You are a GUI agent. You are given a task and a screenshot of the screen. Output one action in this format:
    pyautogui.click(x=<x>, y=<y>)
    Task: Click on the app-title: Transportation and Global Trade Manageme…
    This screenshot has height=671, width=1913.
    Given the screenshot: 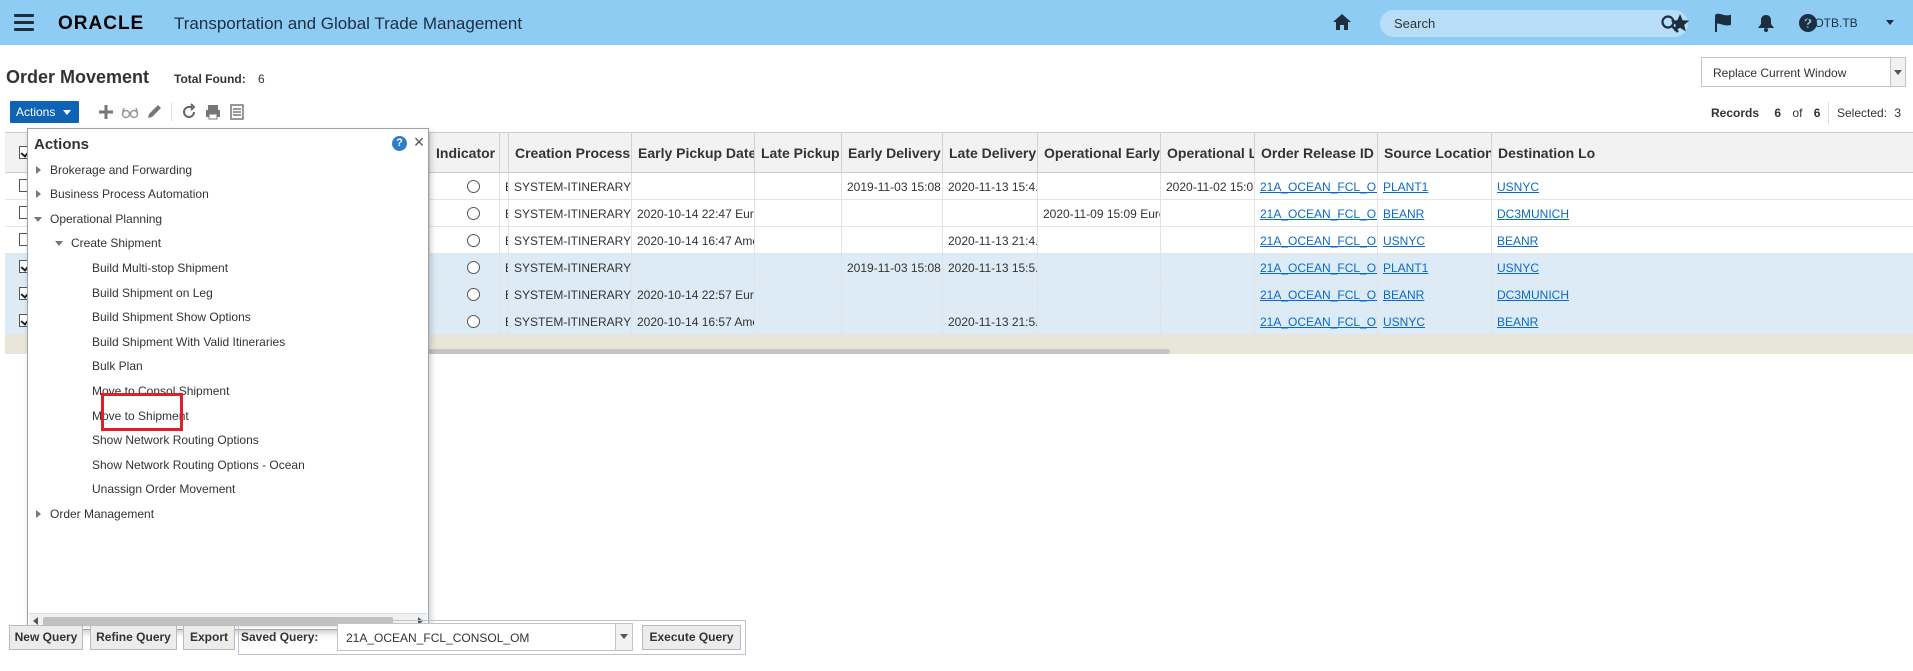 What is the action you would take?
    pyautogui.click(x=348, y=23)
    